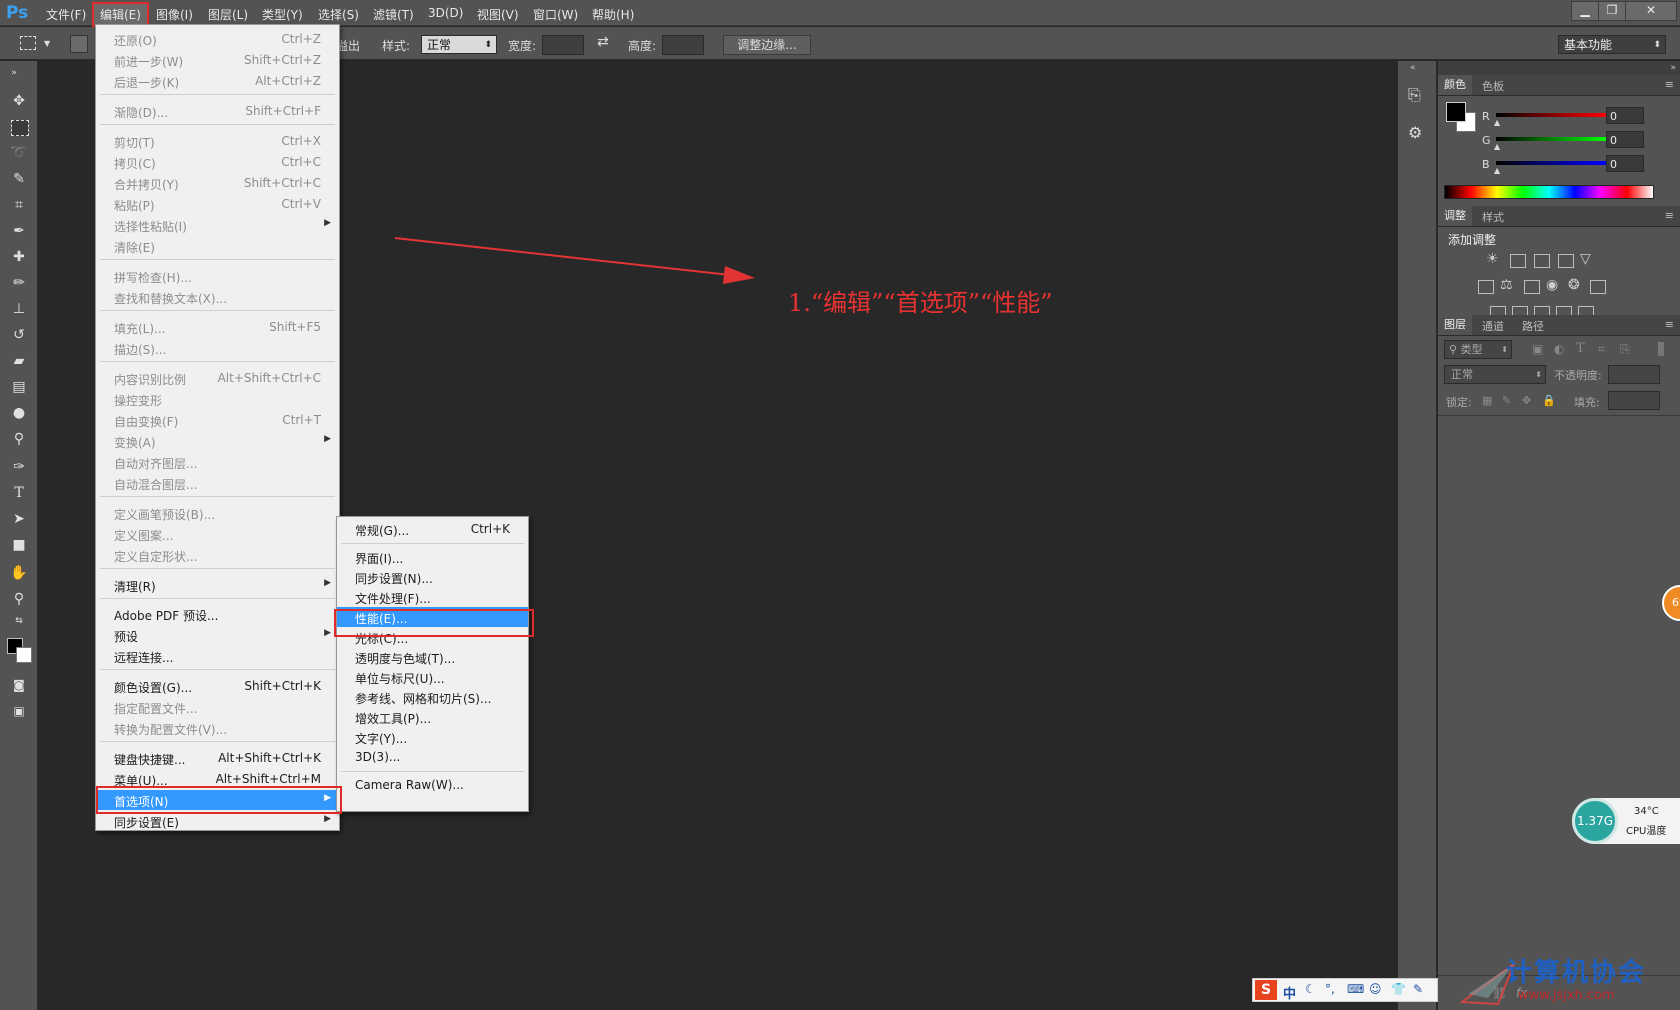  Describe the element at coordinates (19, 361) in the screenshot. I see `eraser-tool-icon: ▰` at that location.